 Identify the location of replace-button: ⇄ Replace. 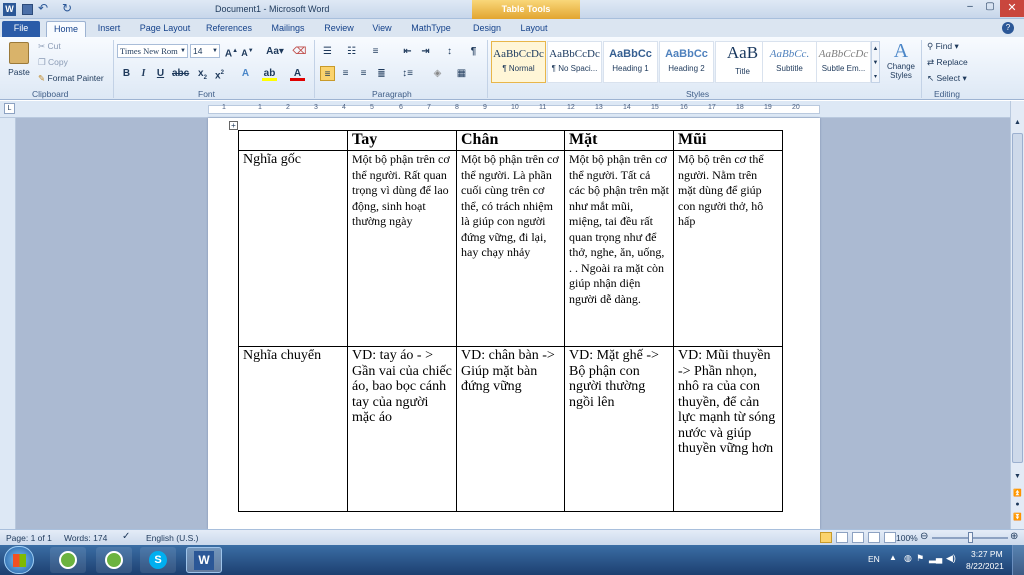
(947, 62).